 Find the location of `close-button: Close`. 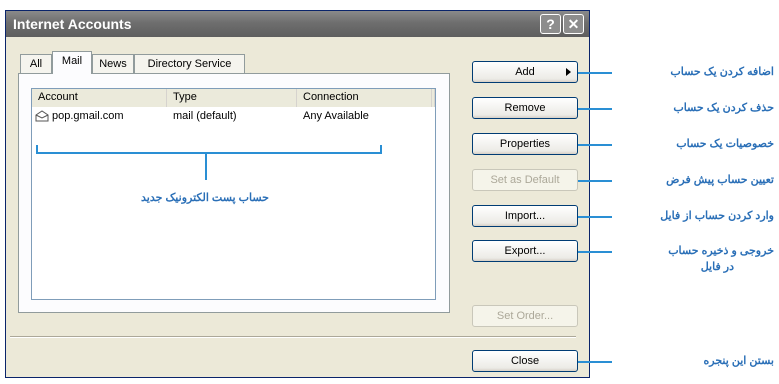

close-button: Close is located at coordinates (525, 361).